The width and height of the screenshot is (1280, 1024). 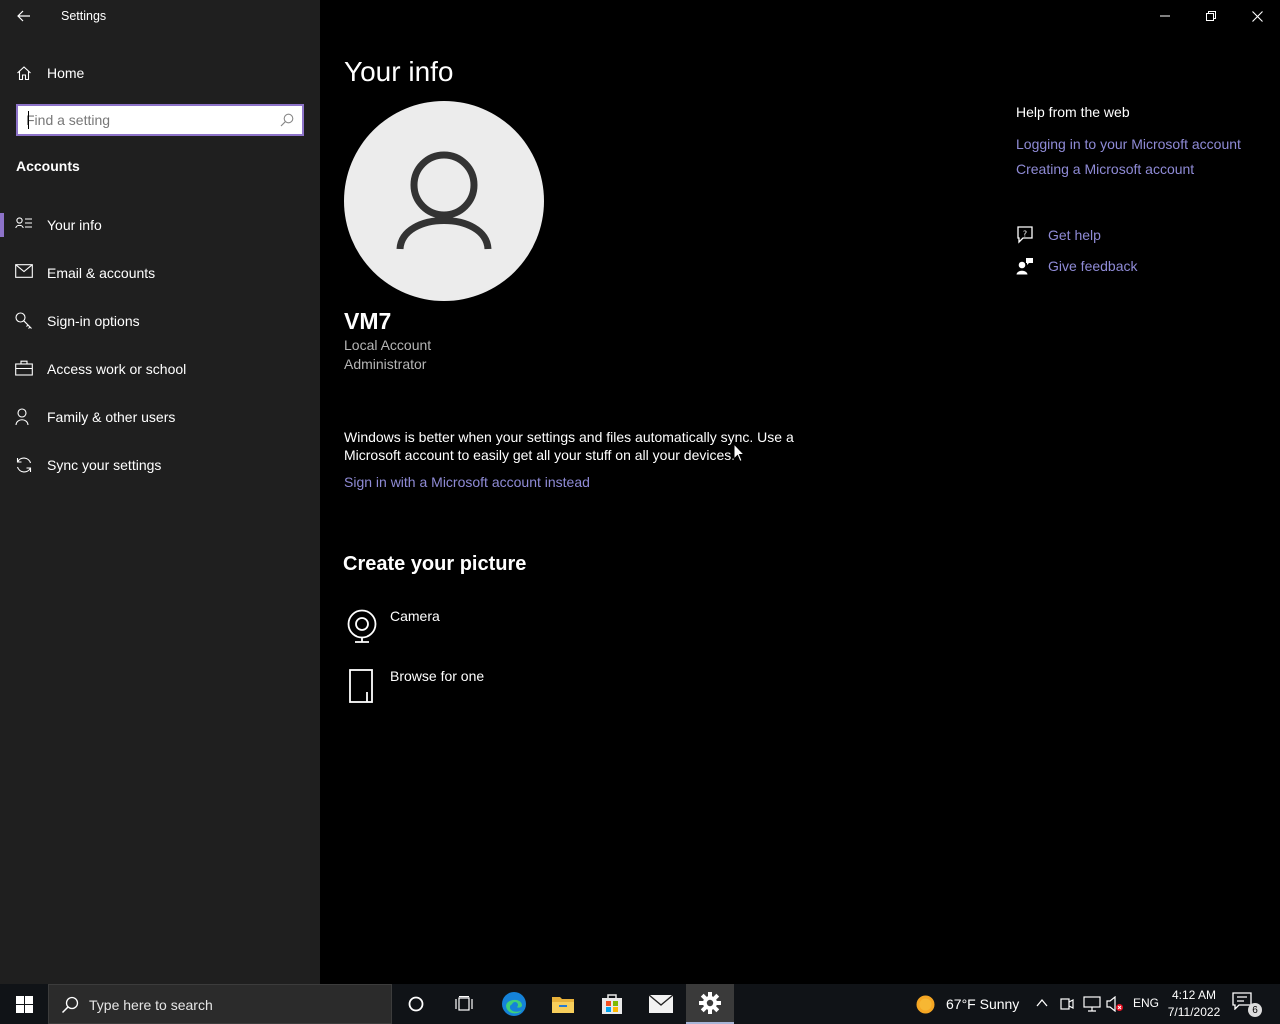 I want to click on camera-icon, so click(x=362, y=626).